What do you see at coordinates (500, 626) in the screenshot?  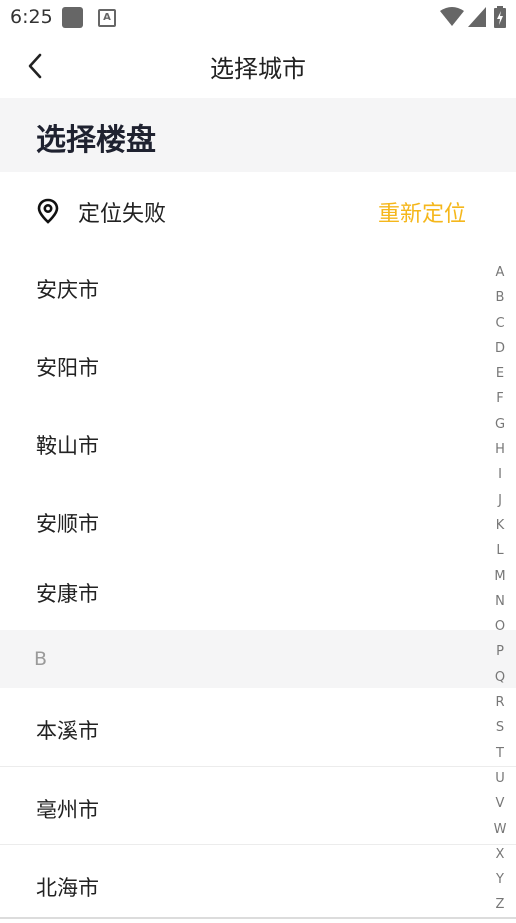 I see `index-letter-o: O` at bounding box center [500, 626].